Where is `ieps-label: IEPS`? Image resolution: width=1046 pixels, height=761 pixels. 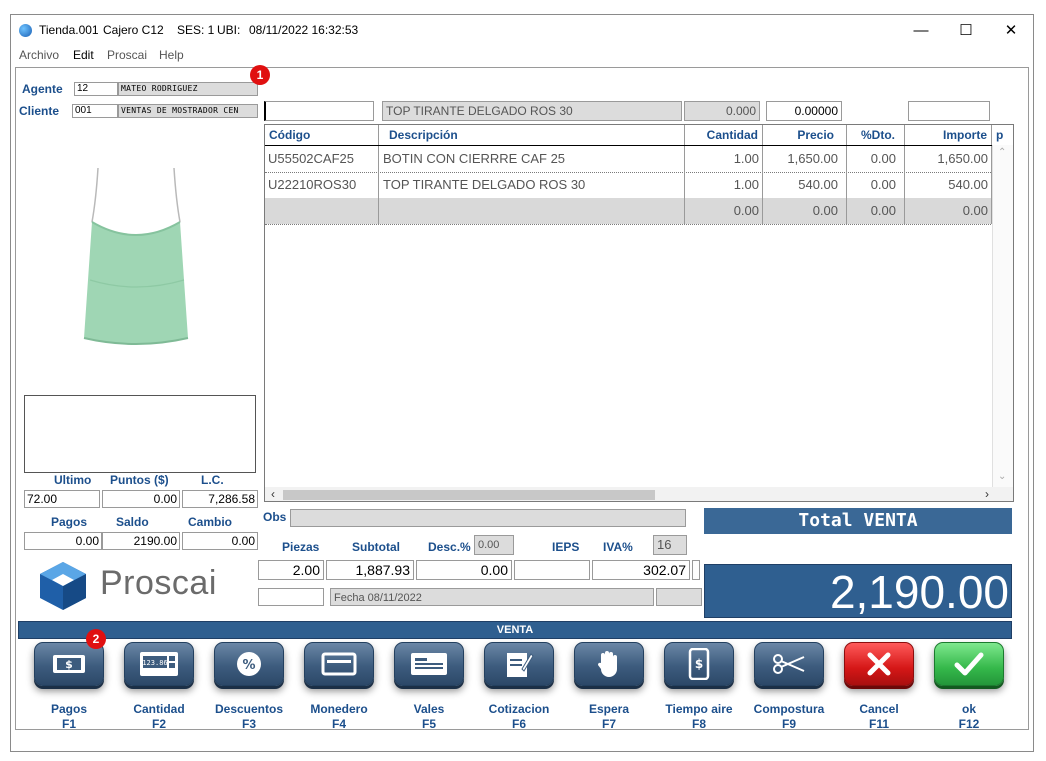
ieps-label: IEPS is located at coordinates (566, 547).